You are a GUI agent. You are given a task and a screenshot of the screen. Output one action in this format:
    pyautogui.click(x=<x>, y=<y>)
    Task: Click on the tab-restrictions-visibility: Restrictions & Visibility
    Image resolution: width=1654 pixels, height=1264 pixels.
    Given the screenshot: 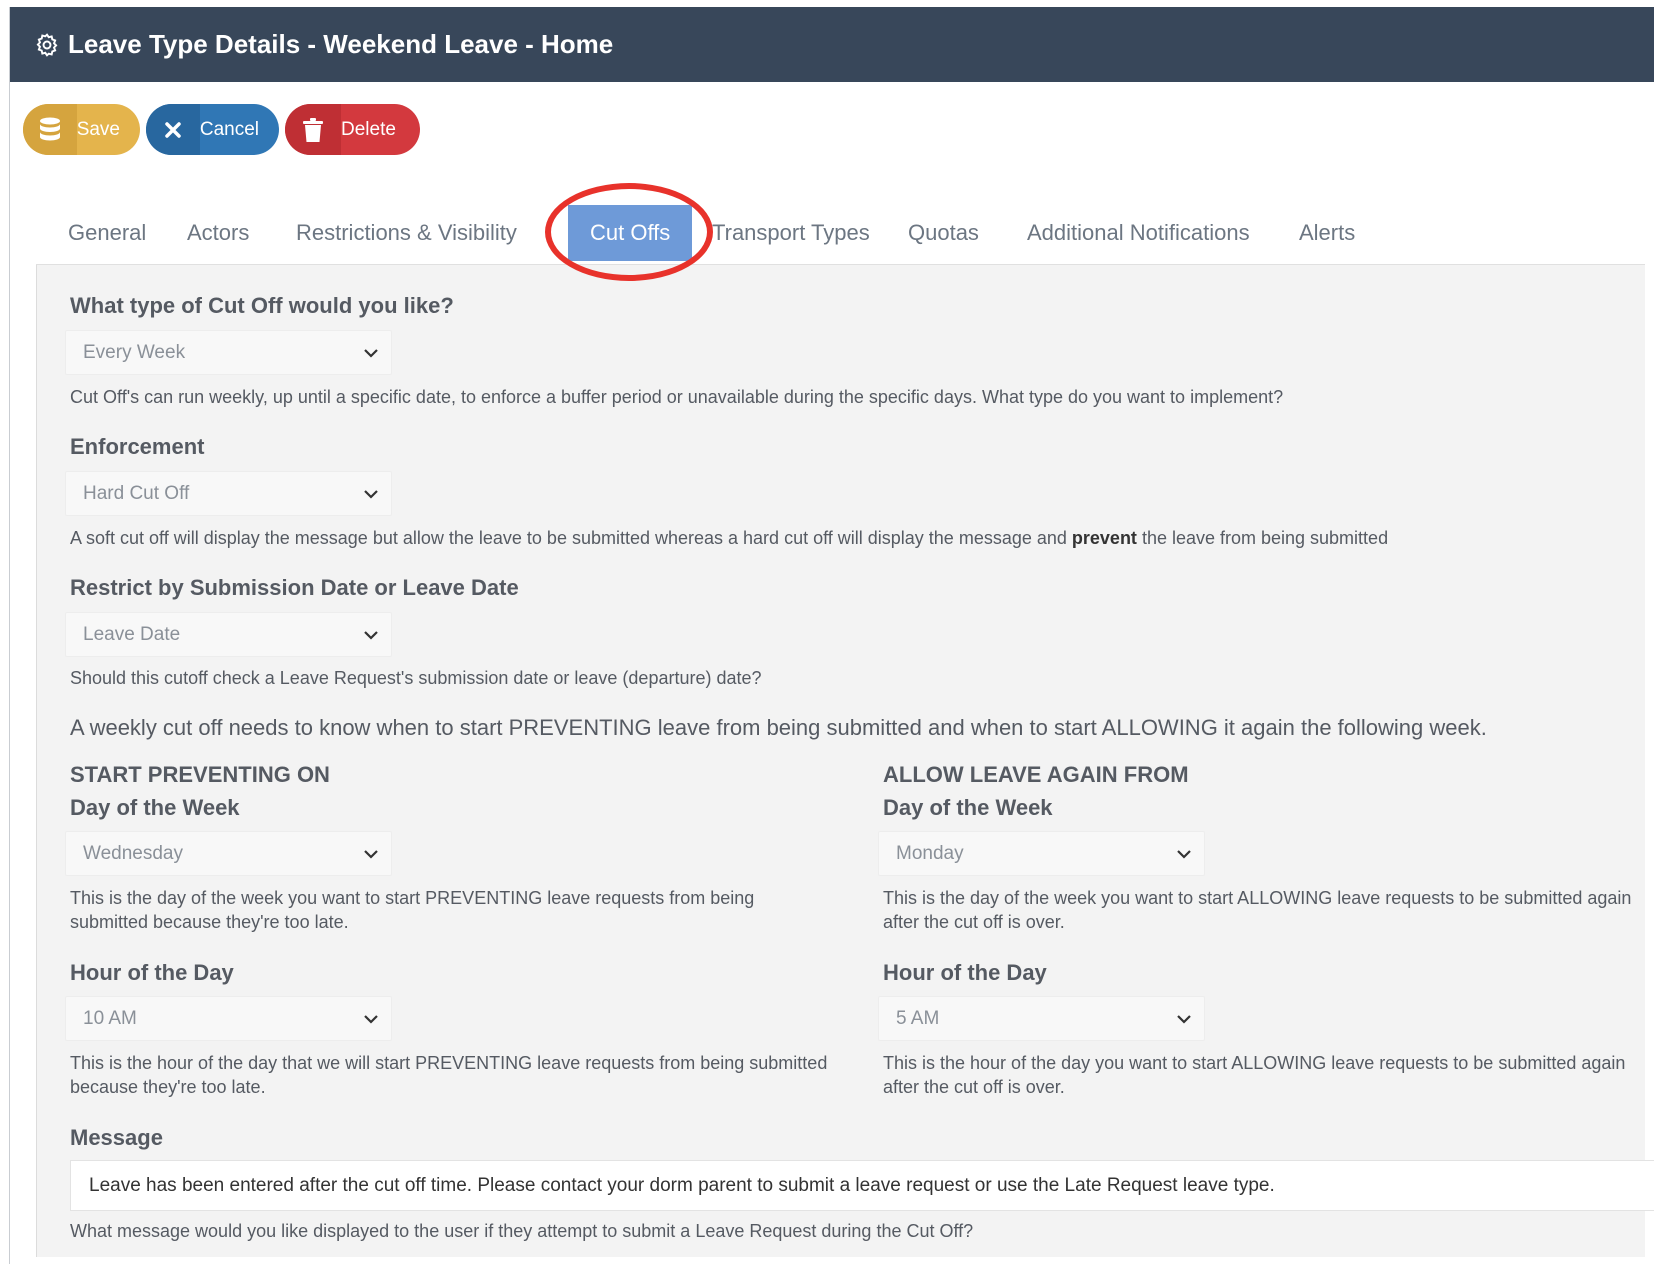 What is the action you would take?
    pyautogui.click(x=406, y=233)
    